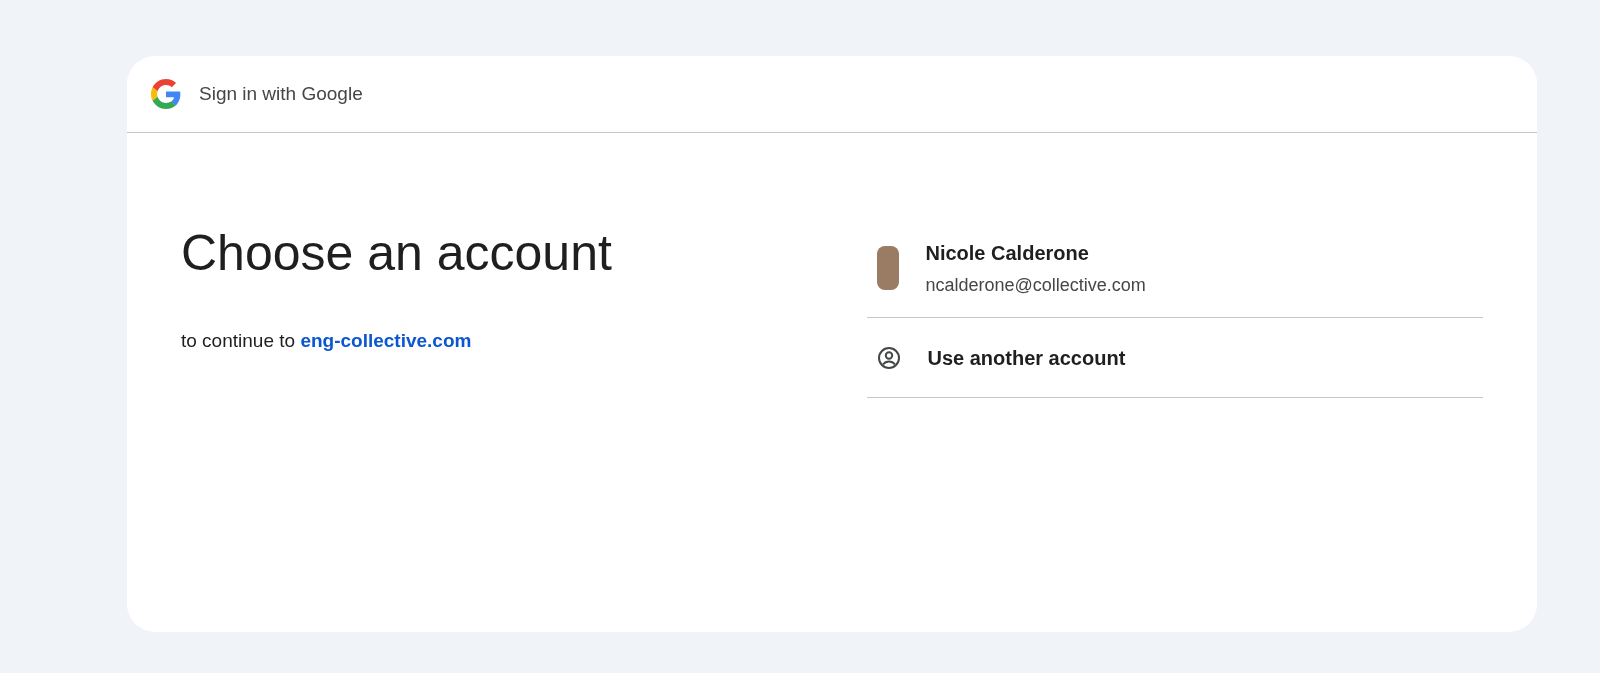 The width and height of the screenshot is (1600, 673). I want to click on account-name: Nicole Calderone, so click(1007, 253).